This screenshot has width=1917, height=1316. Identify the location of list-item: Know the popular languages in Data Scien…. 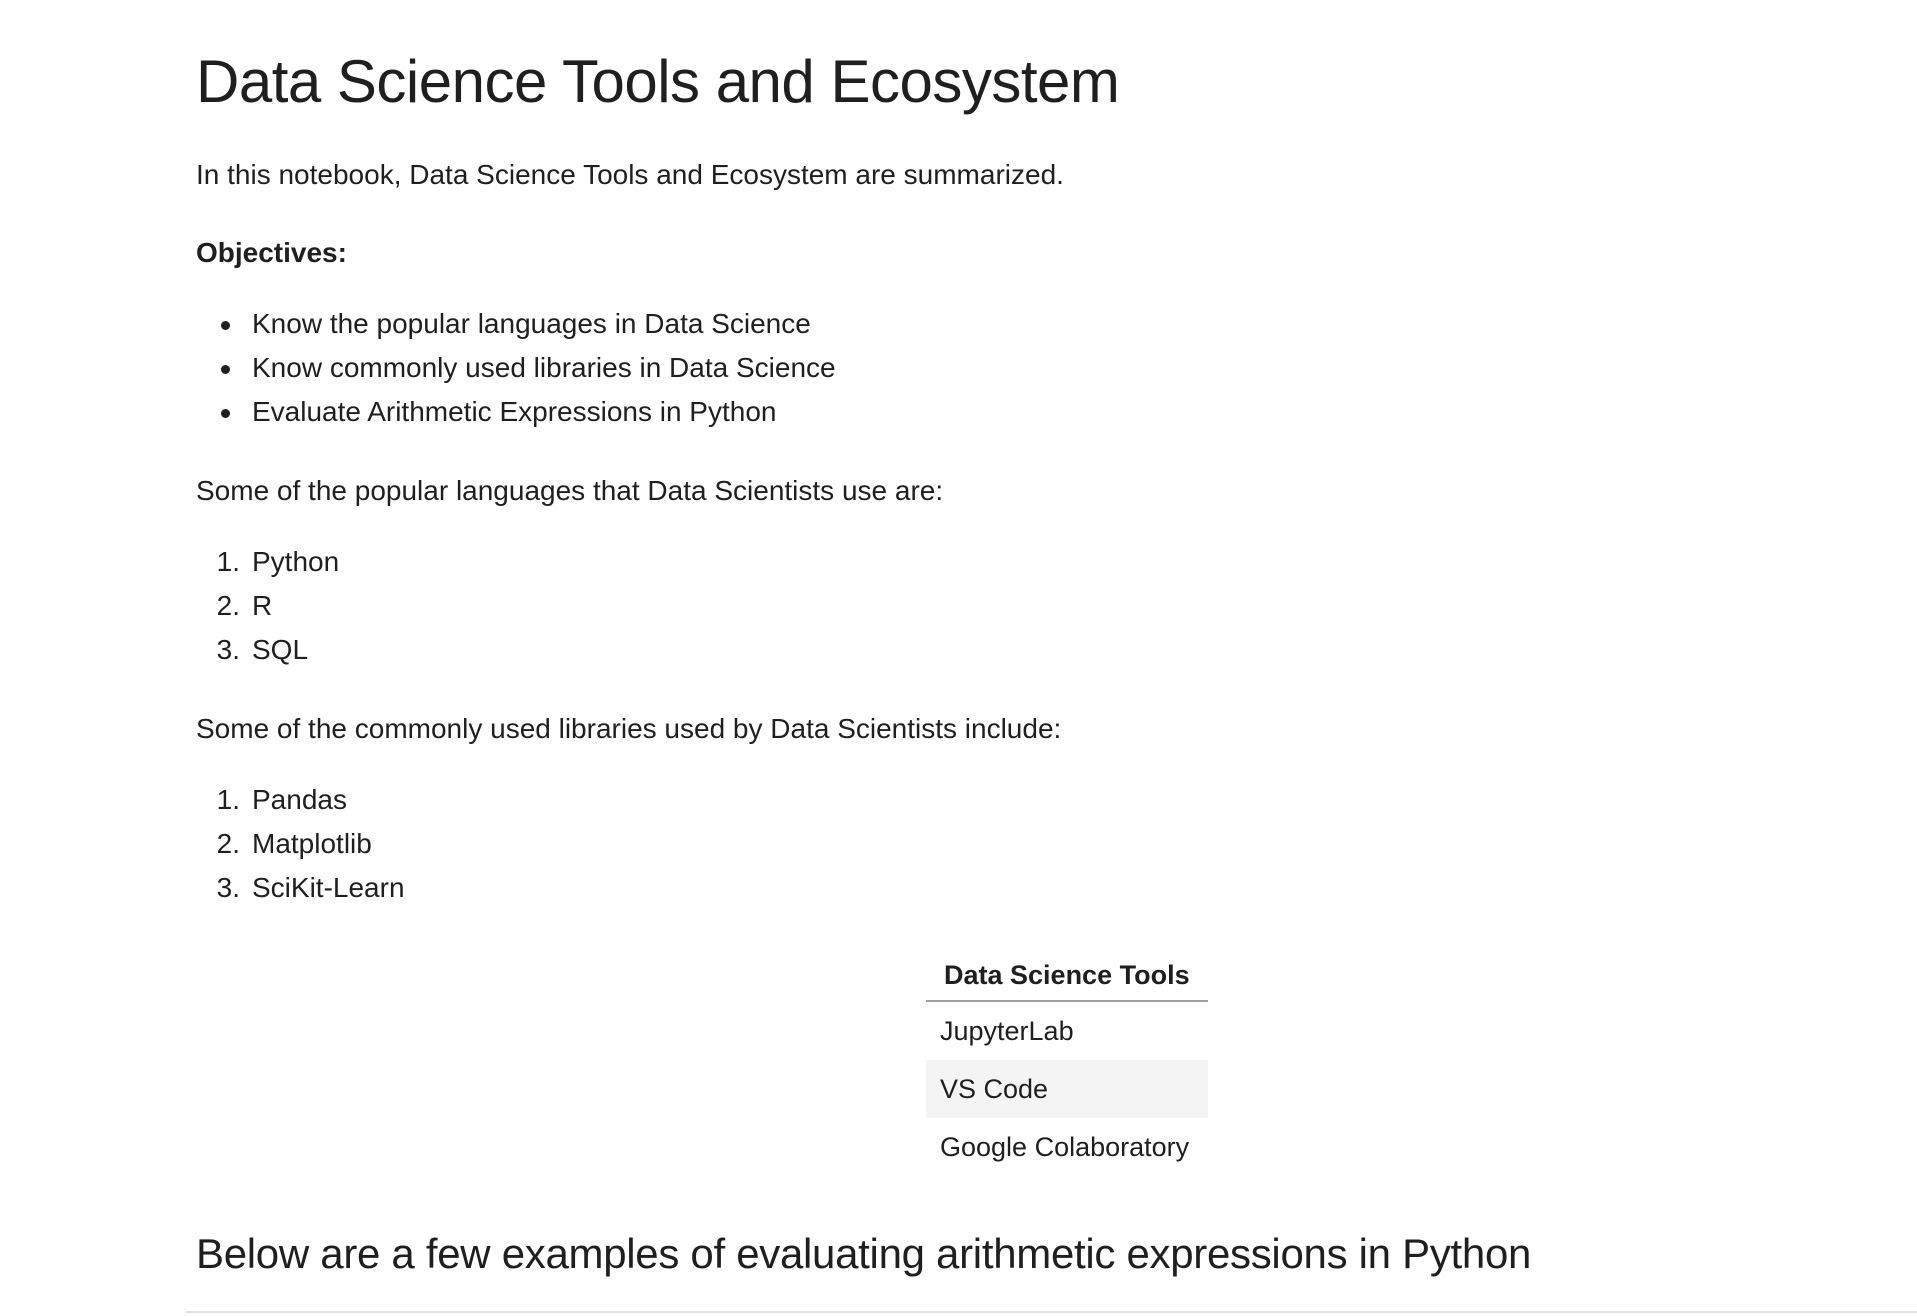
(516, 324).